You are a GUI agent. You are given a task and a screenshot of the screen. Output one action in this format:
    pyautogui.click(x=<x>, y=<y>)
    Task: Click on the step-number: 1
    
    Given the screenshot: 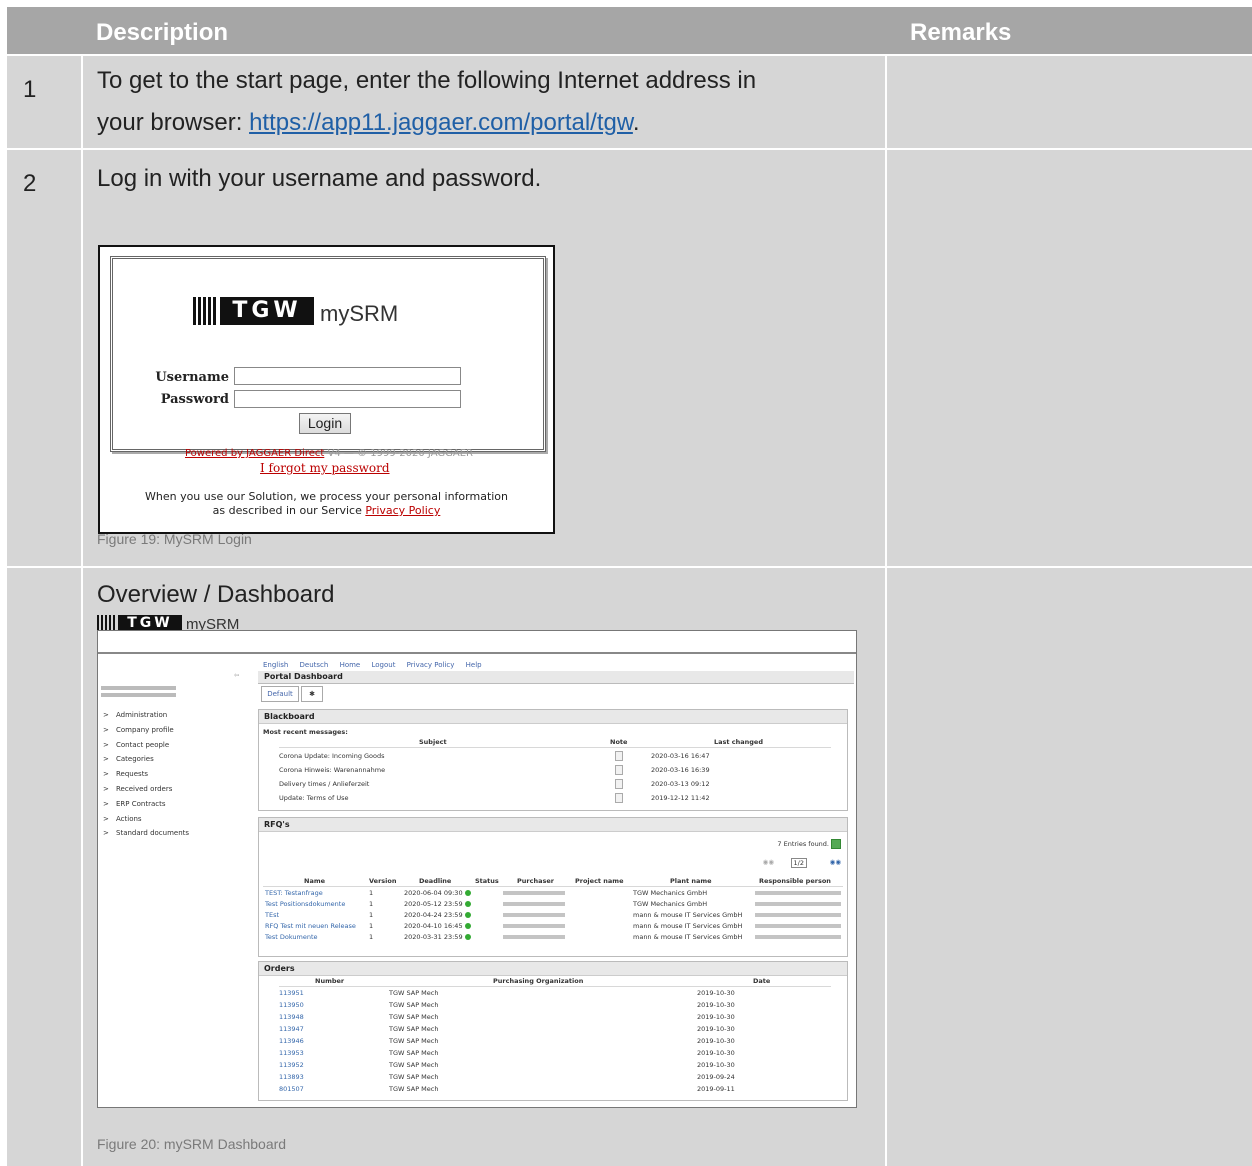 What is the action you would take?
    pyautogui.click(x=30, y=89)
    